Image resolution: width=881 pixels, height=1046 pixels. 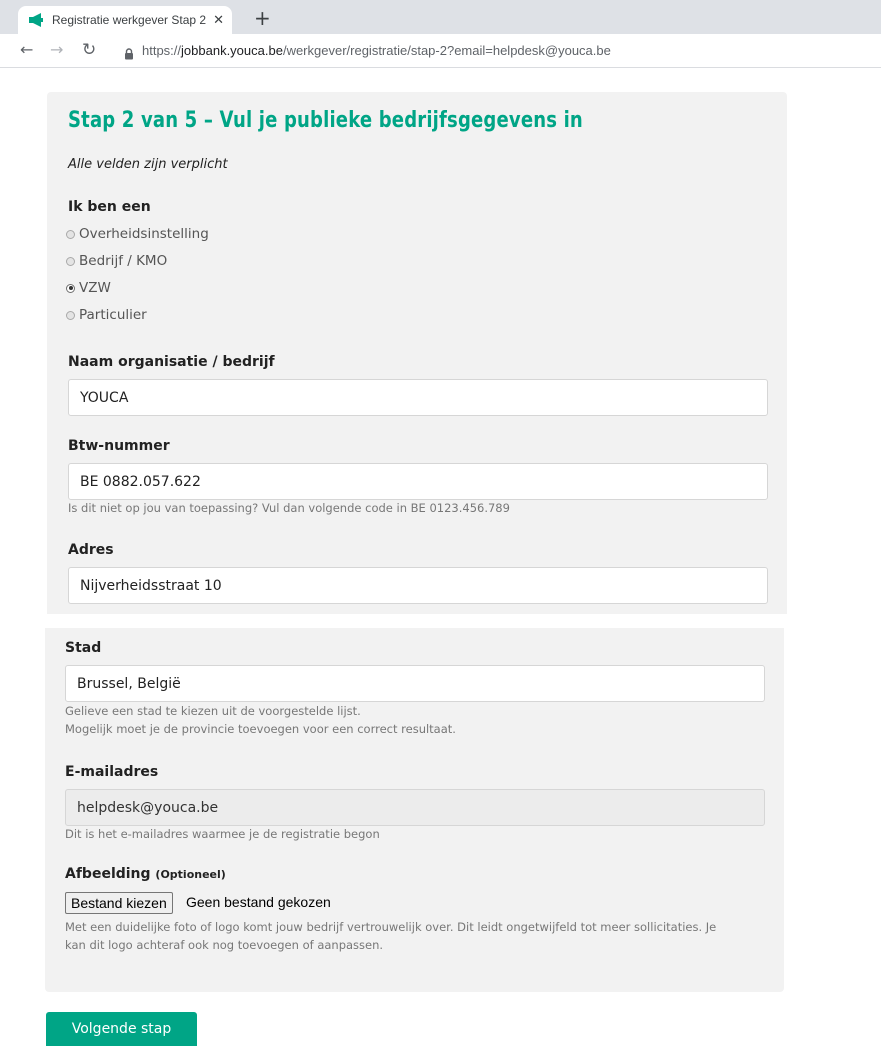 I want to click on stad-label: Stad, so click(x=83, y=648).